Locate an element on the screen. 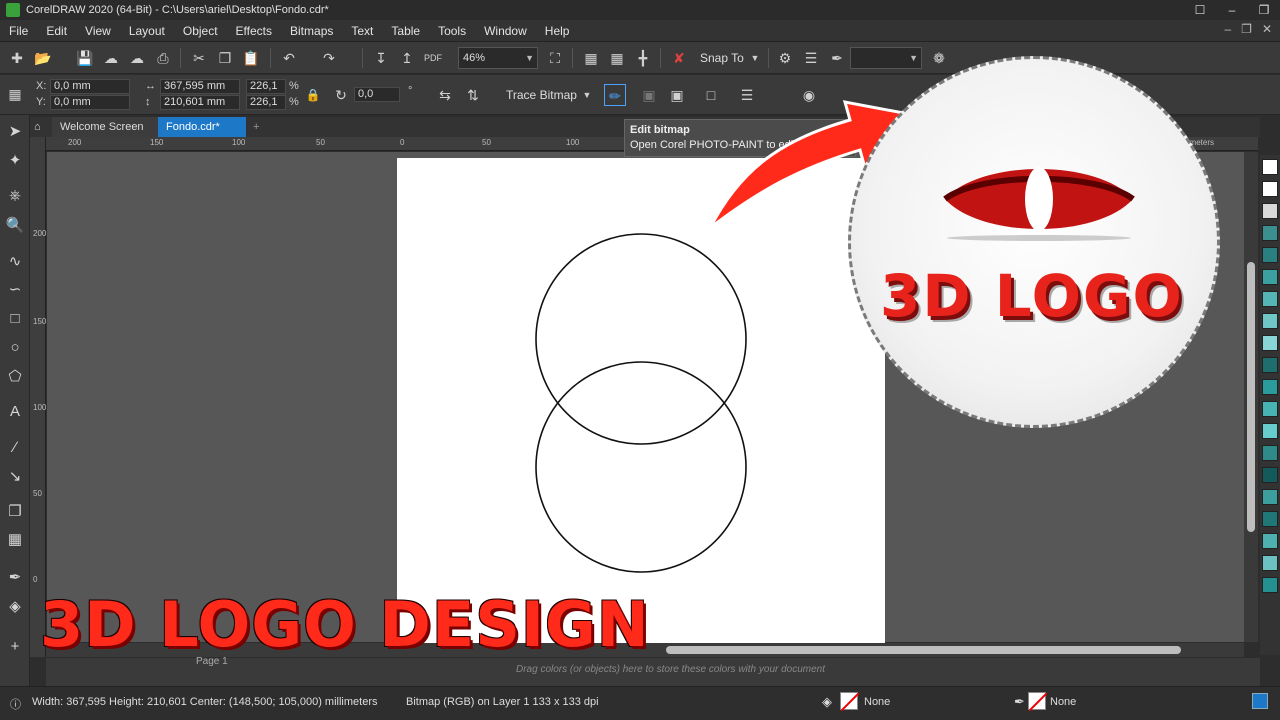  polygon-tool-icon: ⬠ is located at coordinates (15, 377).